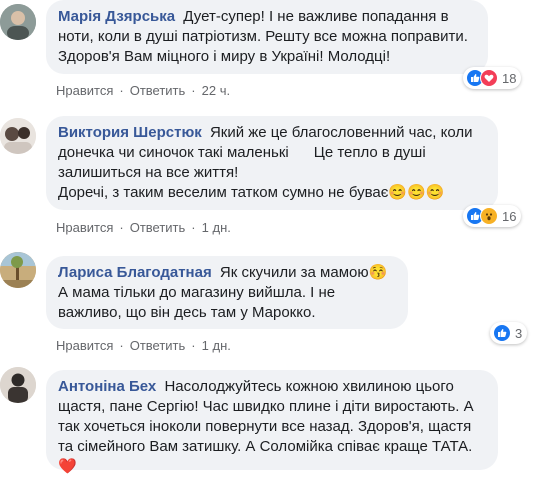  What do you see at coordinates (489, 78) in the screenshot?
I see `love-reaction-icon` at bounding box center [489, 78].